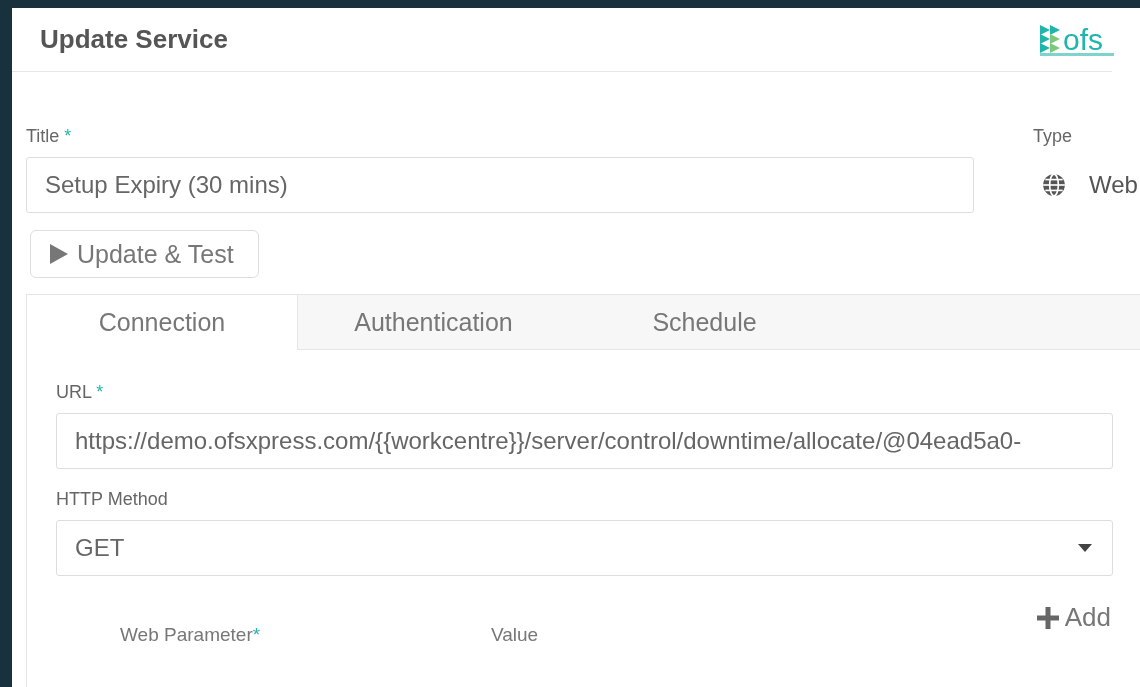 Image resolution: width=1140 pixels, height=687 pixels. I want to click on logo: ofs, so click(1077, 40).